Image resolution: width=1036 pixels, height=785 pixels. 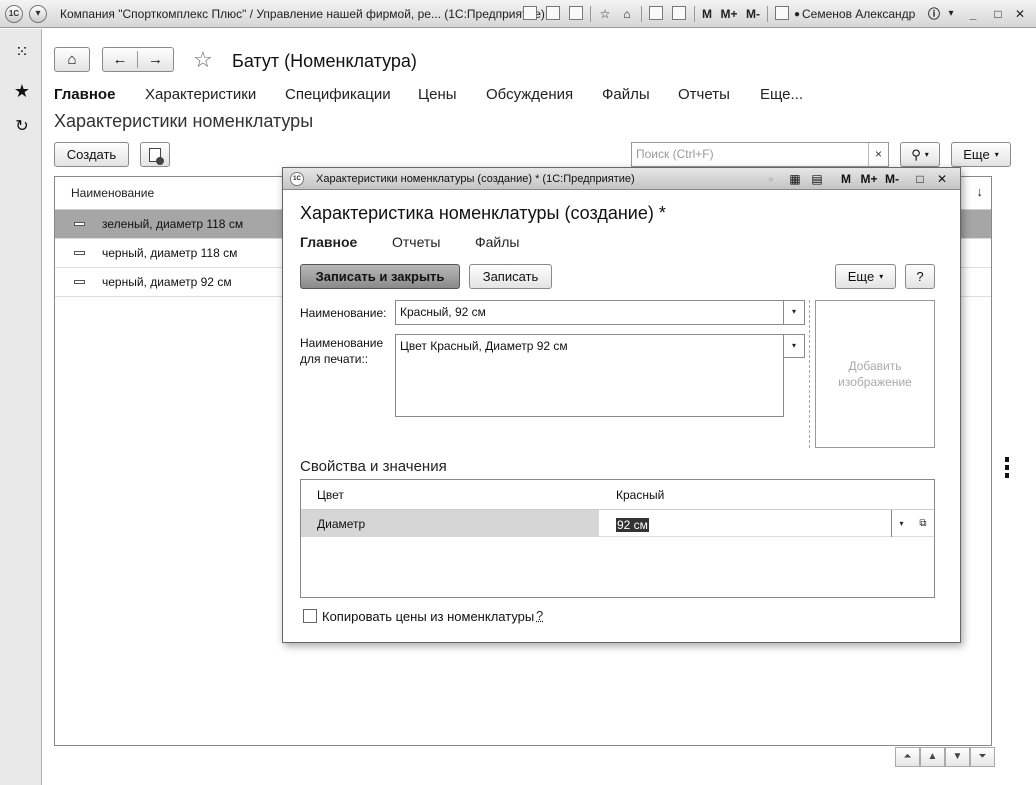 What do you see at coordinates (203, 60) in the screenshot?
I see `favorite-star-icon: ☆` at bounding box center [203, 60].